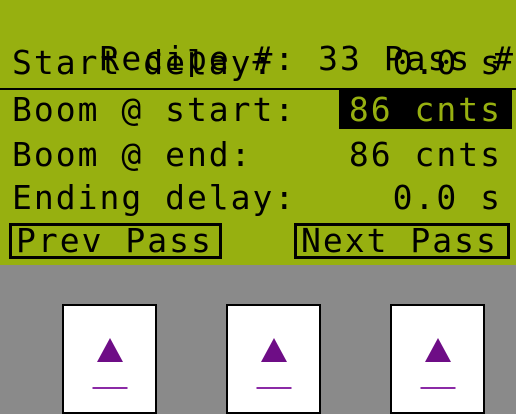 This screenshot has width=516, height=414. What do you see at coordinates (154, 197) in the screenshot?
I see `ending-delay-label: Ending delay:` at bounding box center [154, 197].